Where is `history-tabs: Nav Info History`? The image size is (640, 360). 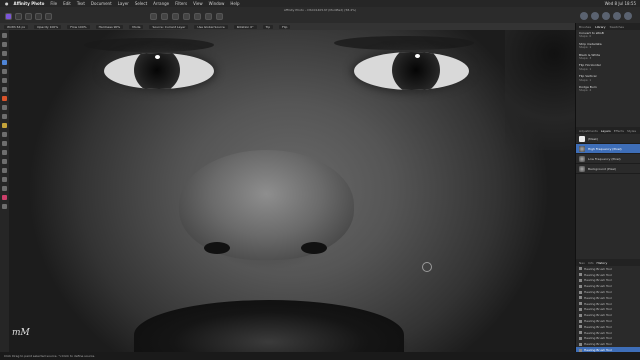 history-tabs: Nav Info History is located at coordinates (608, 262).